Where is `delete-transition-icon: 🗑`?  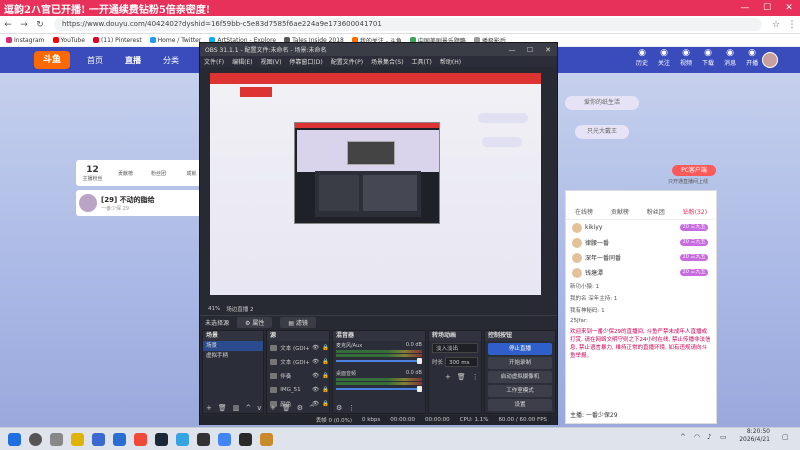
delete-transition-icon: 🗑 is located at coordinates (461, 377).